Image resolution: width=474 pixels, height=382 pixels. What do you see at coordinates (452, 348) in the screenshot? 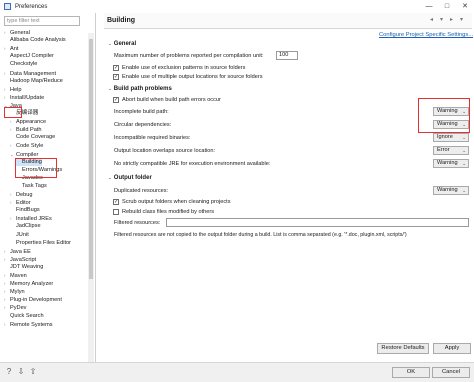
I see `apply-button: Apply` at bounding box center [452, 348].